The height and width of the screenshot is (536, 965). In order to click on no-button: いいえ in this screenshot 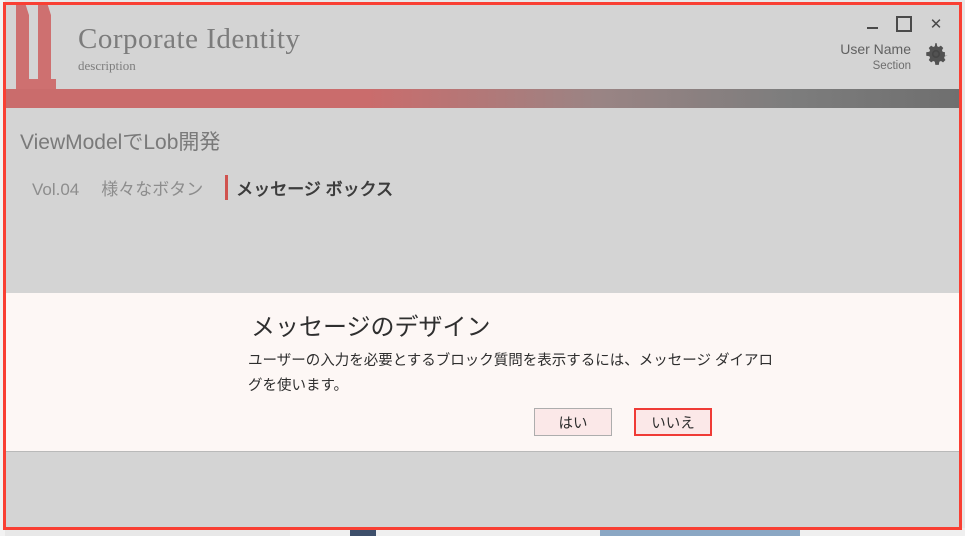, I will do `click(673, 422)`.